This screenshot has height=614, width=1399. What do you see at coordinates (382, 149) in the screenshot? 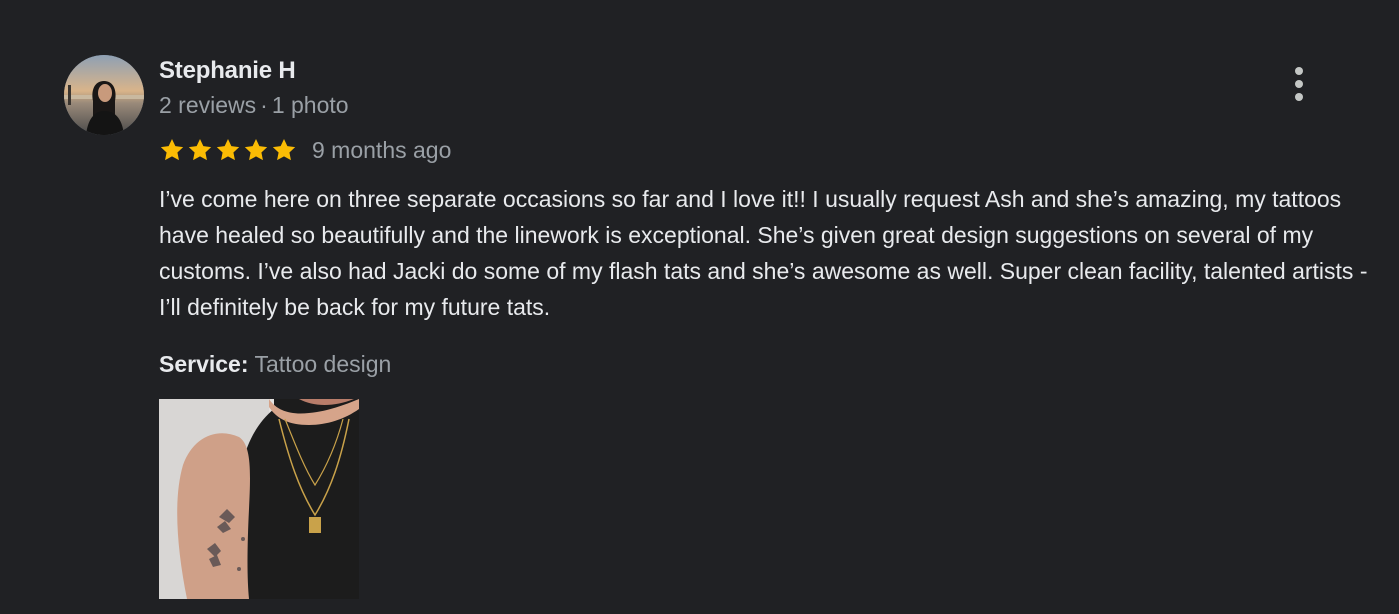
I see `review-date: 9 months ago` at bounding box center [382, 149].